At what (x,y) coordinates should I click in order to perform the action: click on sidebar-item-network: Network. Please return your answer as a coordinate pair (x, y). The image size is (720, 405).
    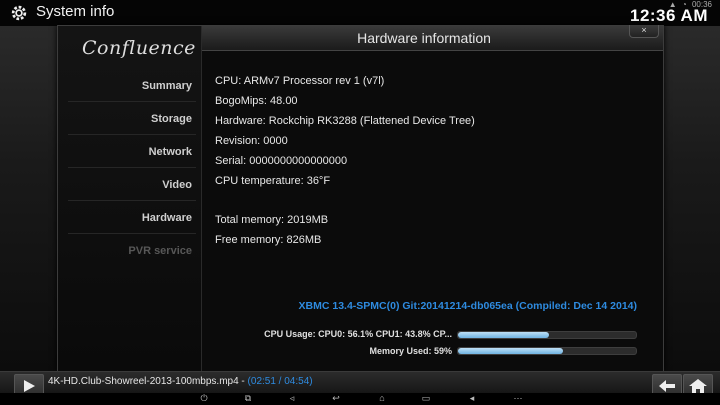
    Looking at the image, I should click on (127, 152).